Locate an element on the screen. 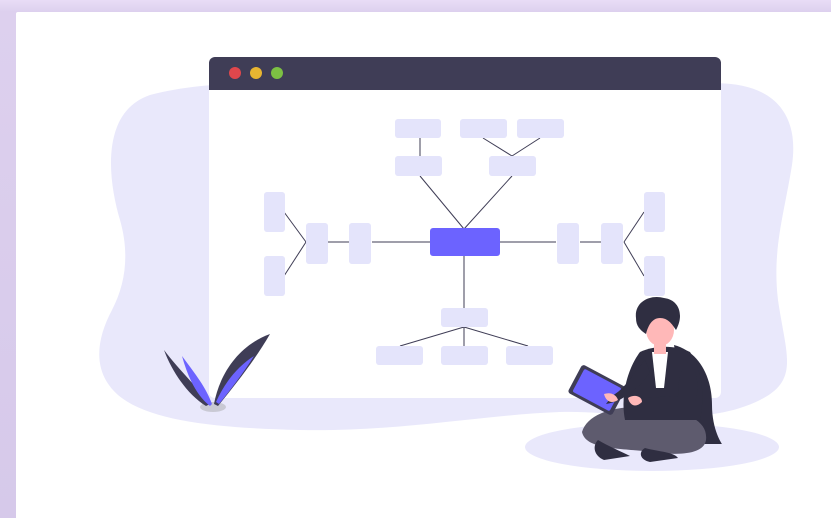 Image resolution: width=831 pixels, height=518 pixels. node-left-outer is located at coordinates (317, 243).